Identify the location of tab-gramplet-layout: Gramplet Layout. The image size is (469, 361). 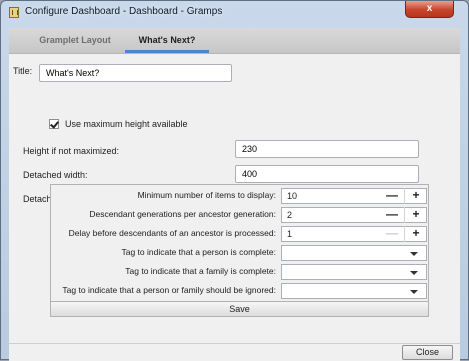
(75, 40).